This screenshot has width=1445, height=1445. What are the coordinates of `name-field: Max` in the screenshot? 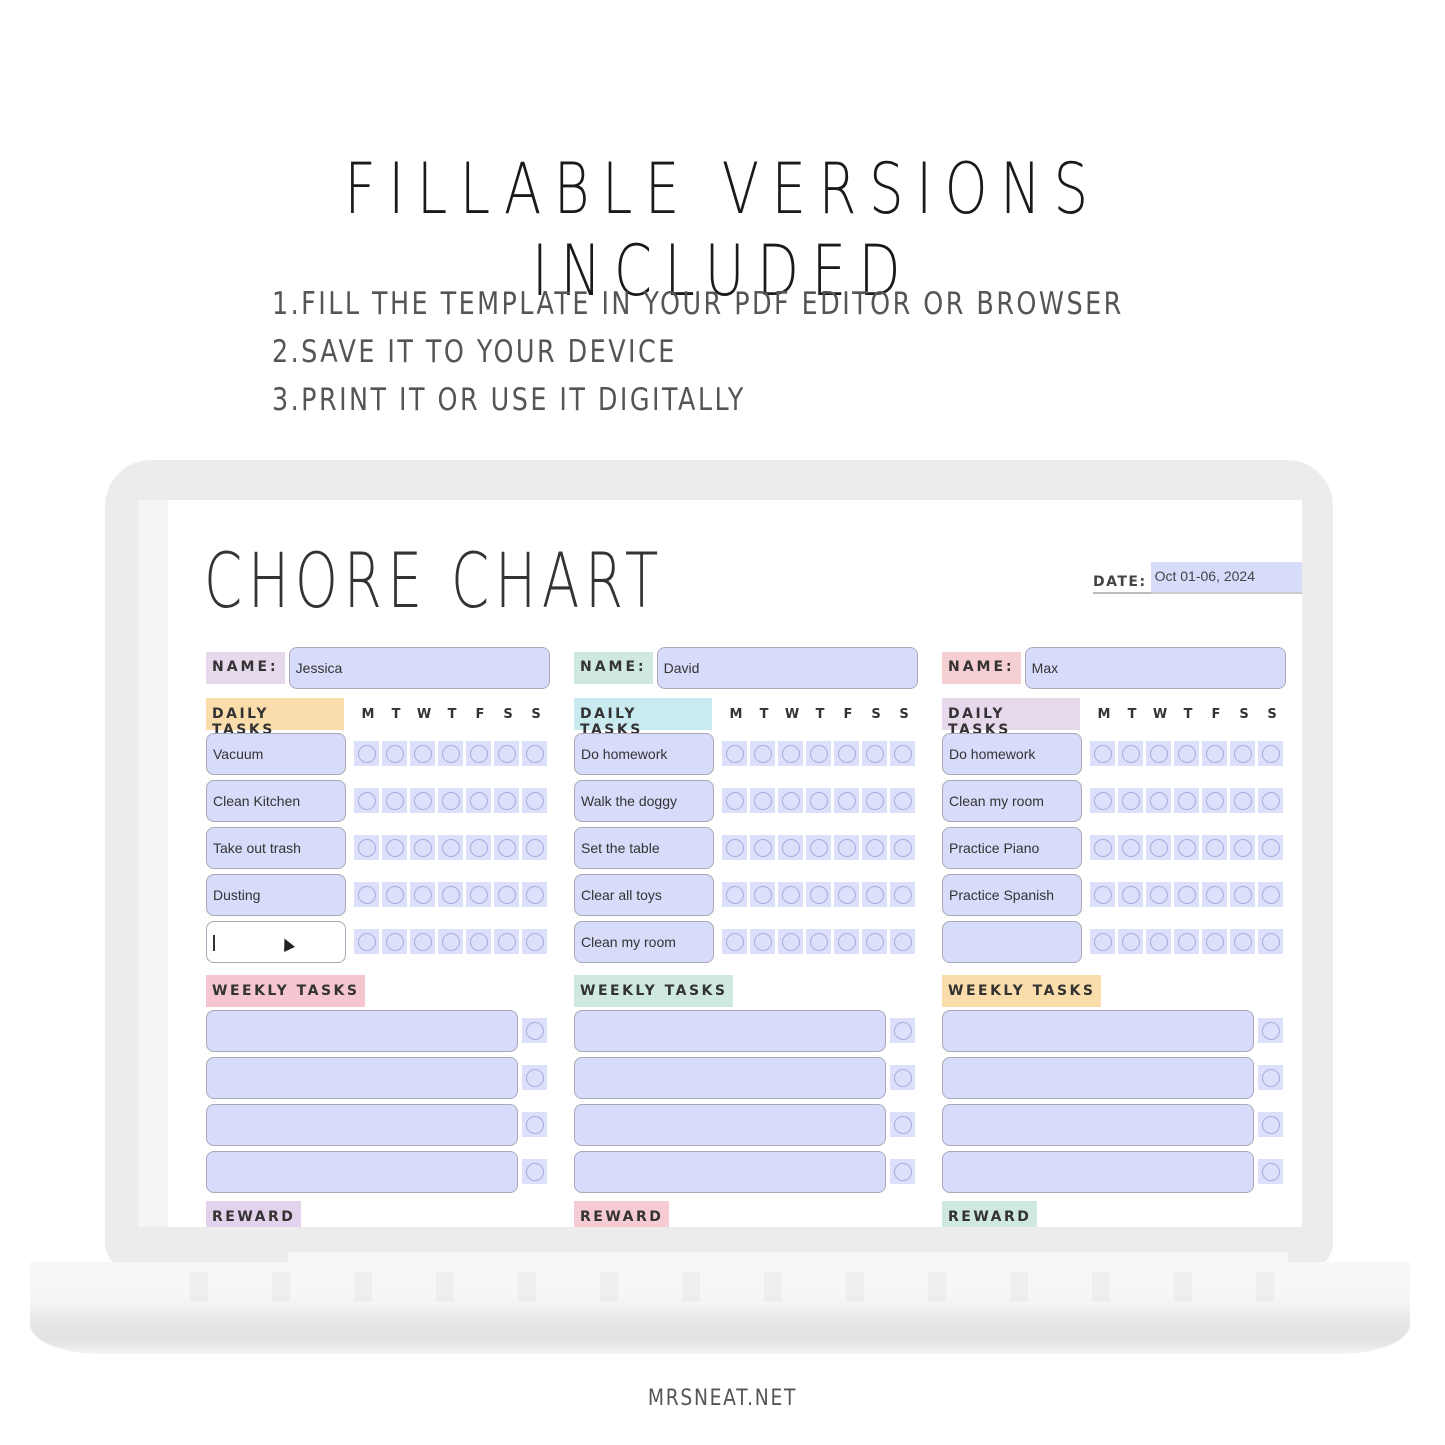 It's located at (1155, 668).